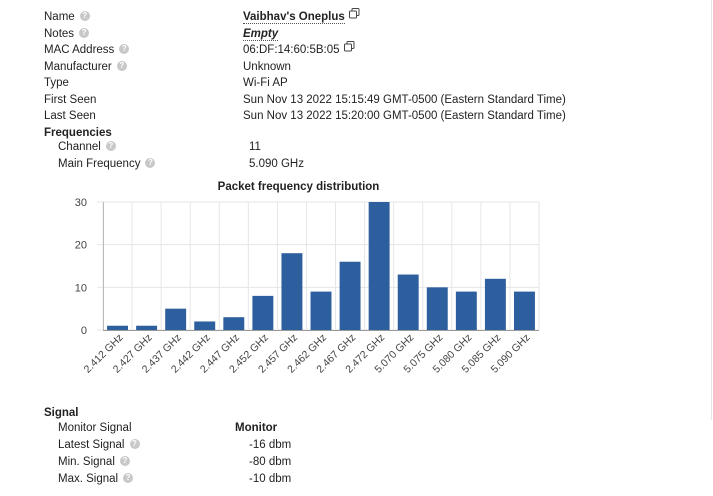 The image size is (713, 496). What do you see at coordinates (88, 479) in the screenshot?
I see `max-signal-label: Max. Signal` at bounding box center [88, 479].